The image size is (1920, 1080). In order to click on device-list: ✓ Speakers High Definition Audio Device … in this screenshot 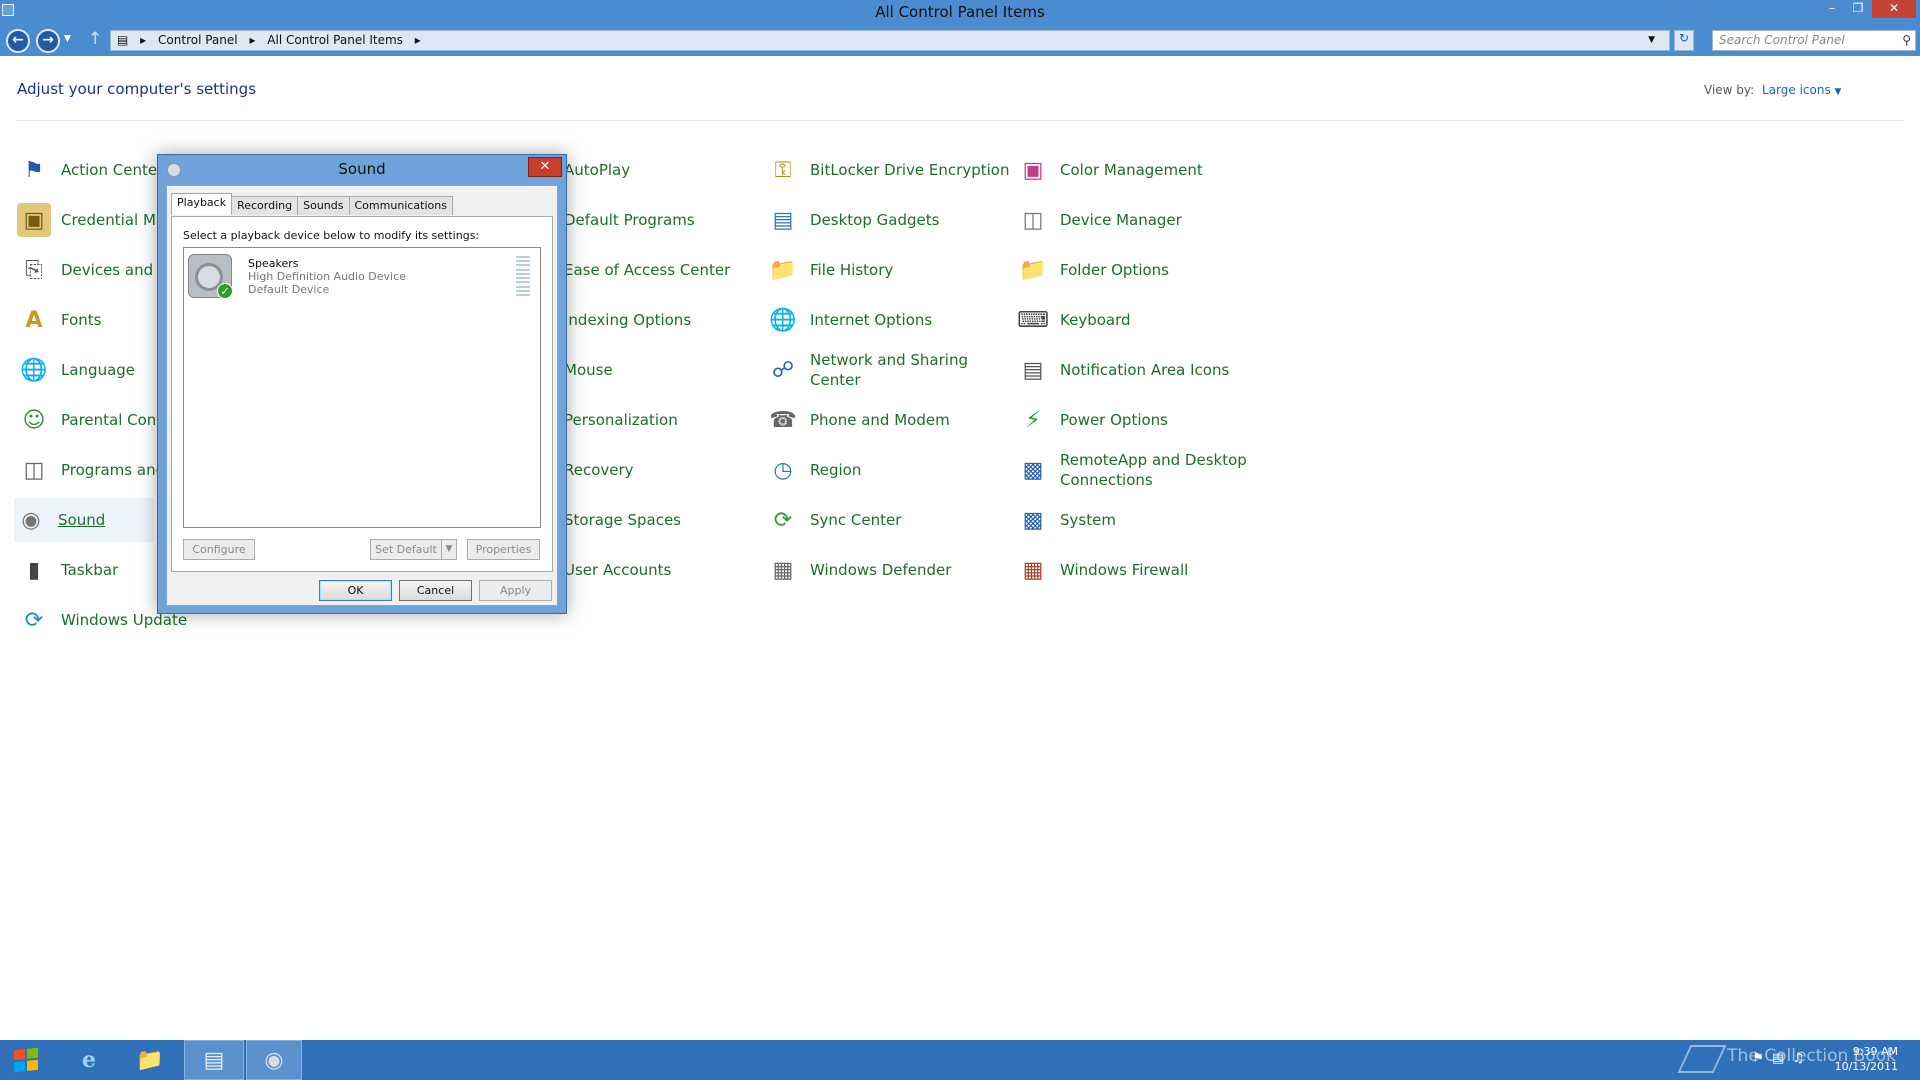, I will do `click(362, 387)`.